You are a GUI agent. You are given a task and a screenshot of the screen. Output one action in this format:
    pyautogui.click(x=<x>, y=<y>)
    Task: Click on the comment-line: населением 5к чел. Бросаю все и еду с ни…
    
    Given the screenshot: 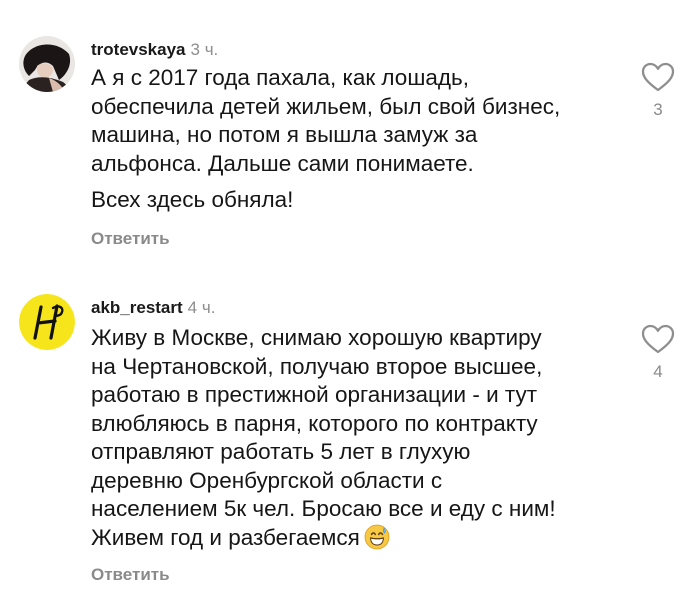 What is the action you would take?
    pyautogui.click(x=323, y=508)
    